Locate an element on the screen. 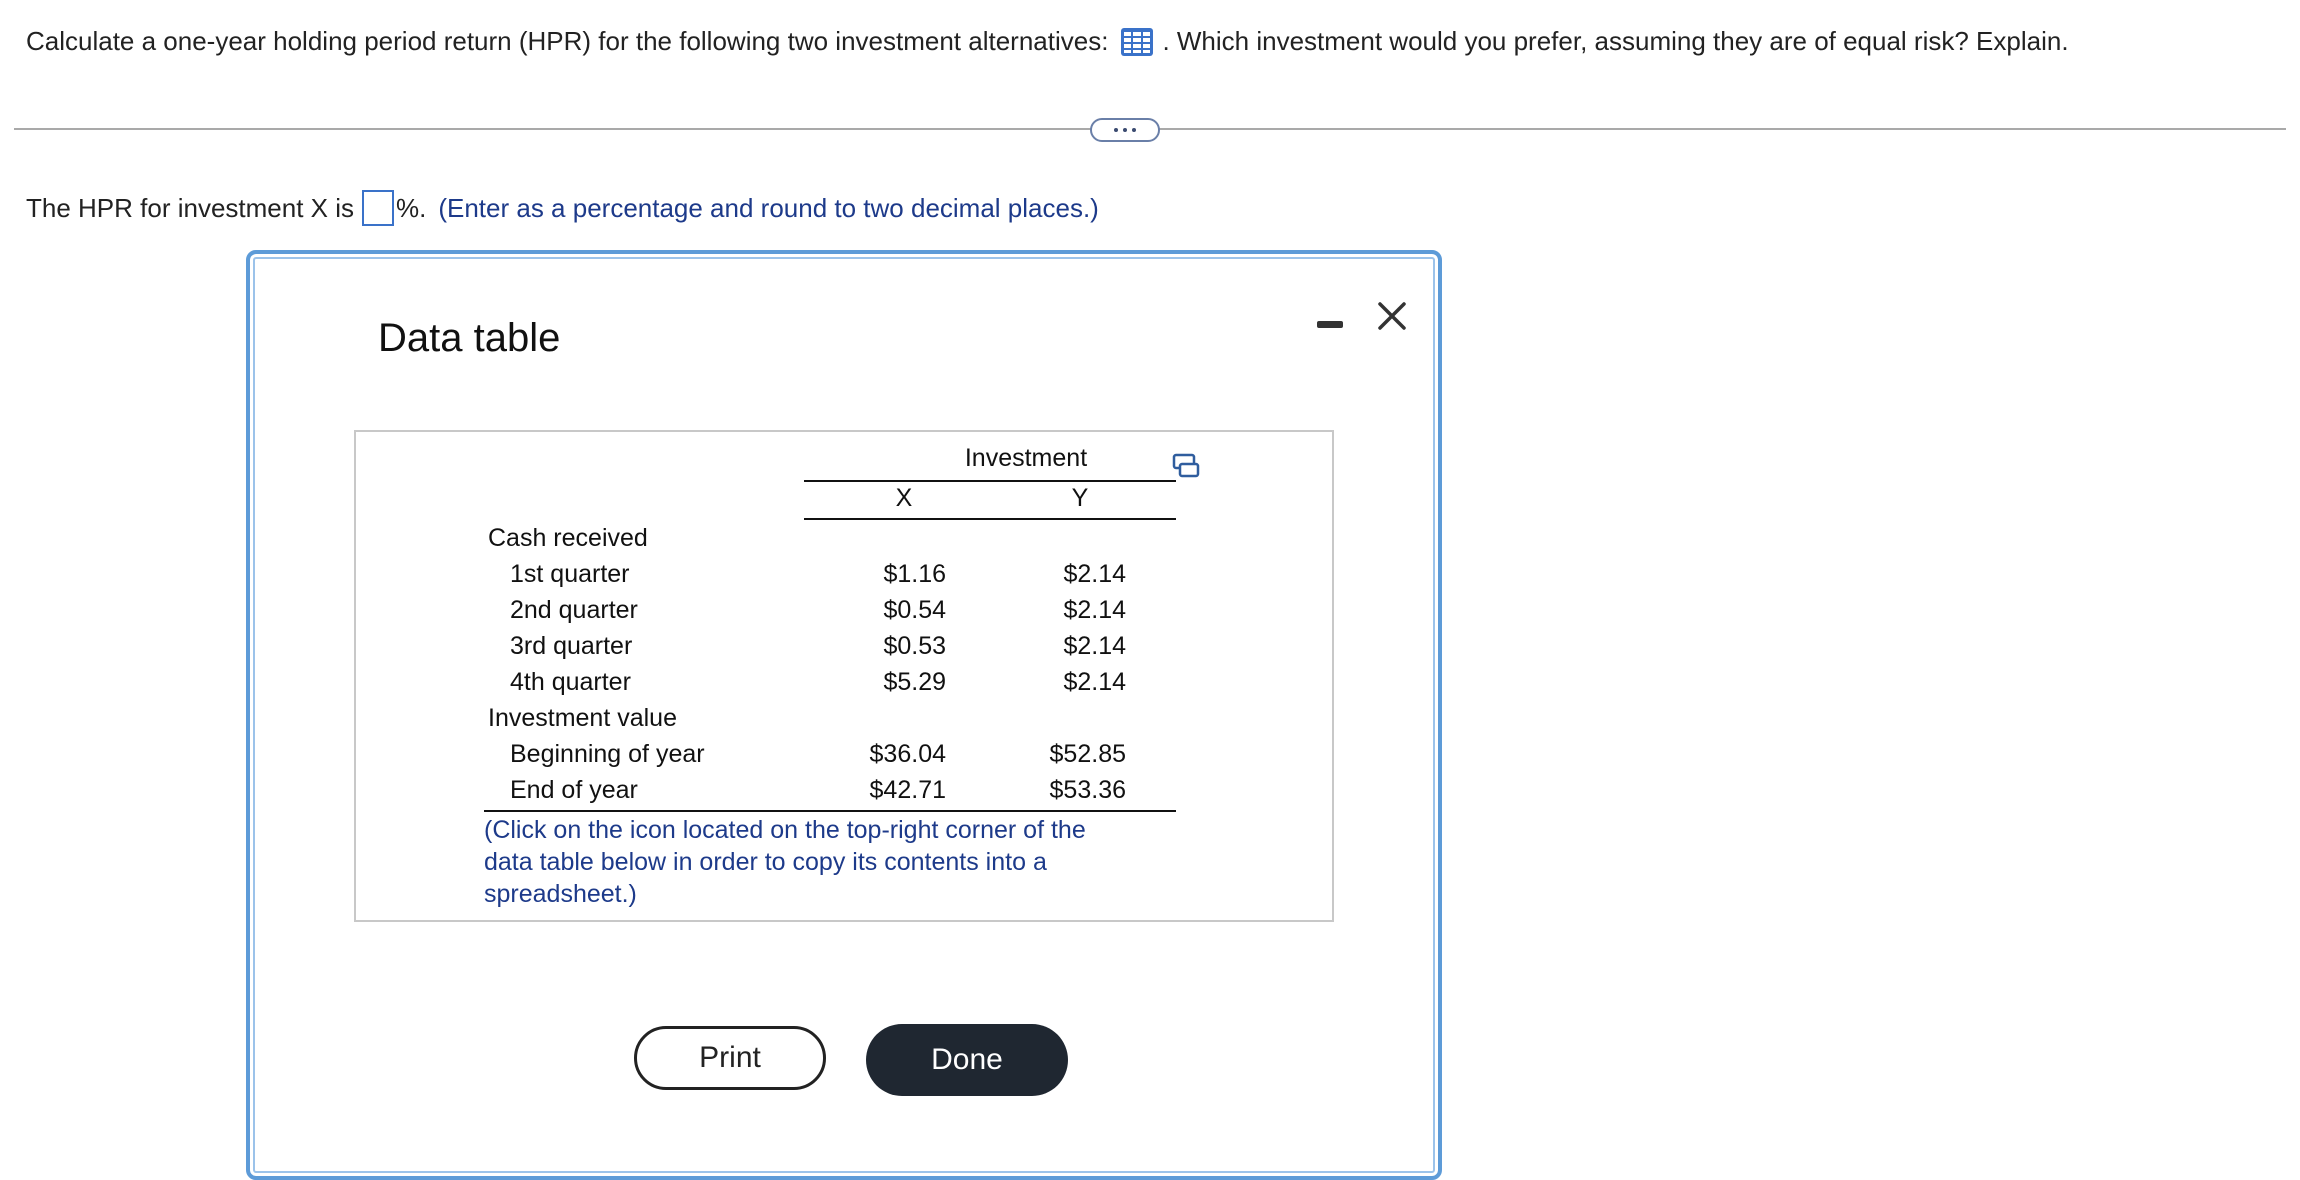 This screenshot has height=1180, width=2300. cell-y: $53.36 is located at coordinates (1087, 790).